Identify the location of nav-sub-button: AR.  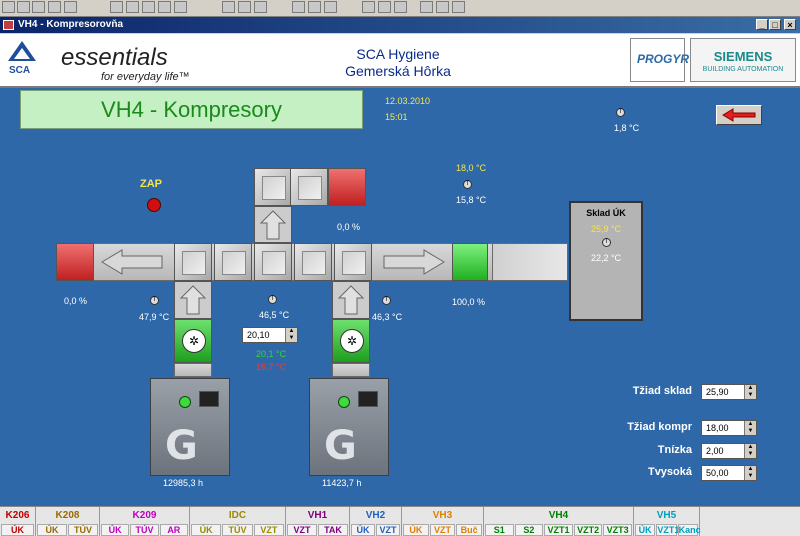
(173, 530).